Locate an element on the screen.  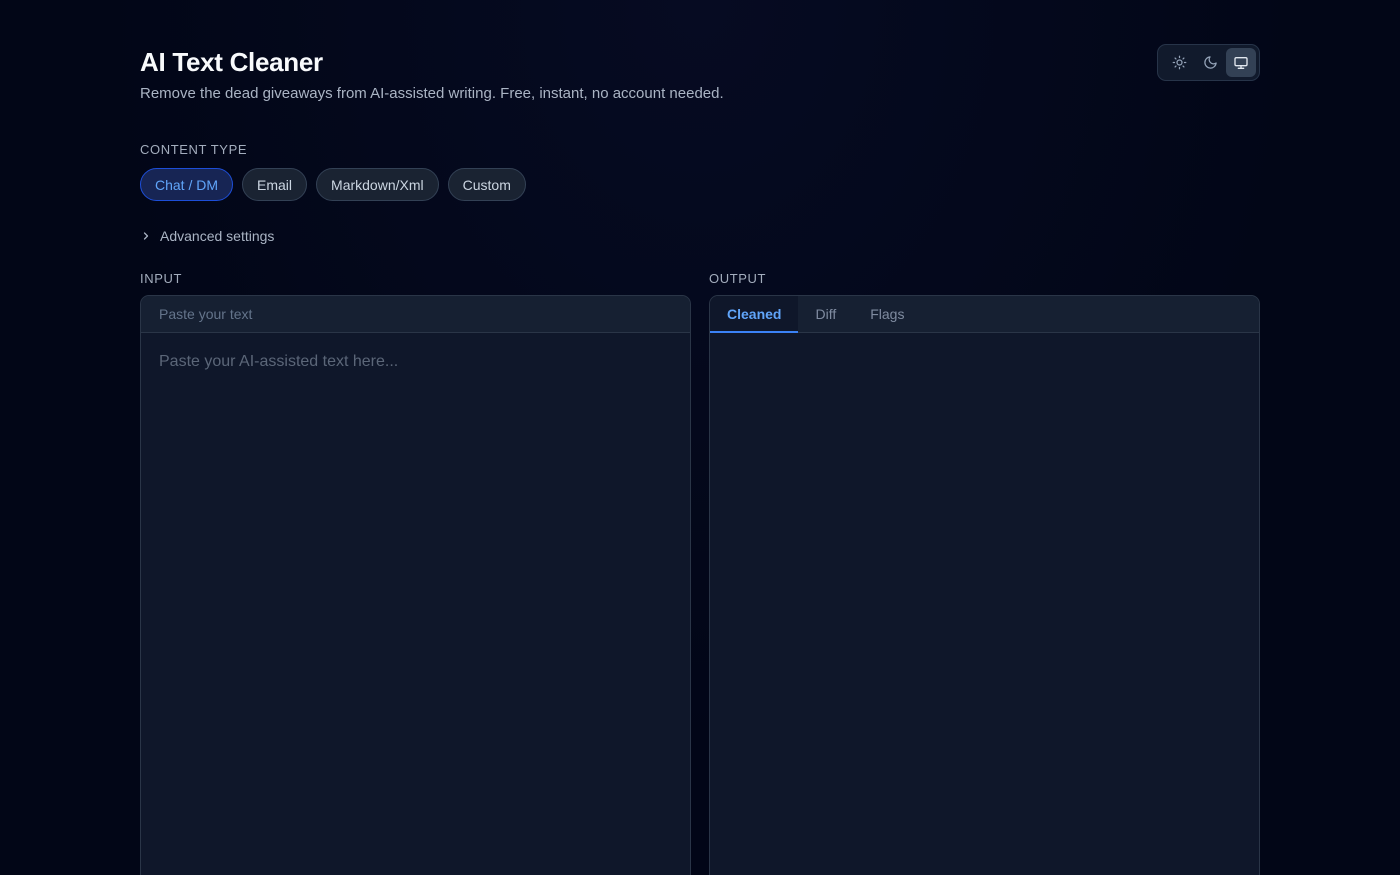
page-title: AI Text Cleaner is located at coordinates (231, 62).